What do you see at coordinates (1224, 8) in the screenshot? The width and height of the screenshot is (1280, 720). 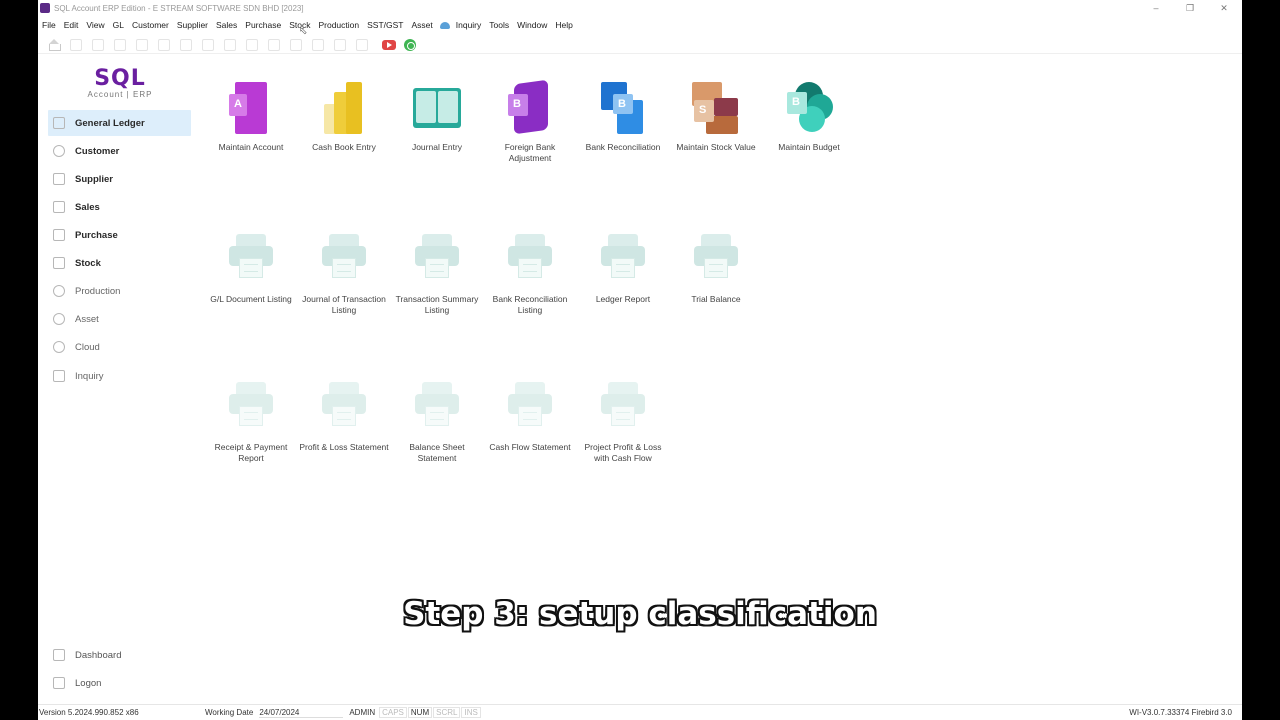 I see `close-icon: ✕` at bounding box center [1224, 8].